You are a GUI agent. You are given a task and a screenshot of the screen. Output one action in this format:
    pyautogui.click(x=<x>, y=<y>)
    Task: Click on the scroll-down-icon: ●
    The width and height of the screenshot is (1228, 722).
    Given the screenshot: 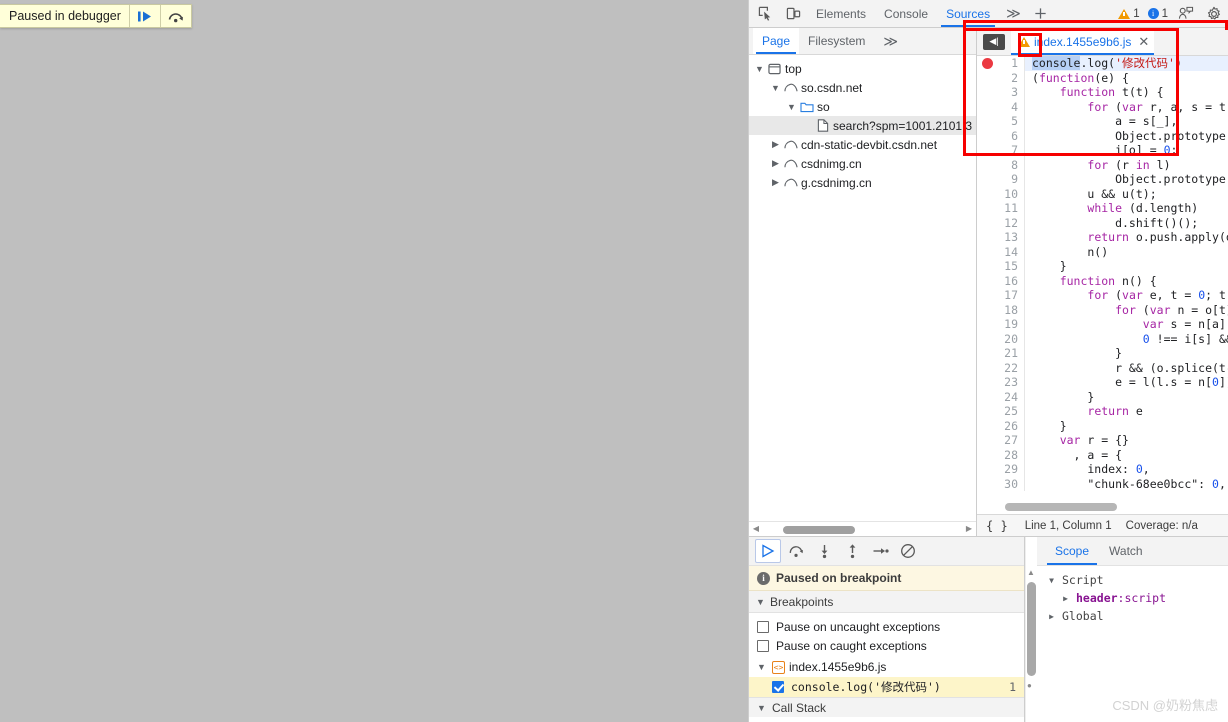 What is the action you would take?
    pyautogui.click(x=1029, y=685)
    